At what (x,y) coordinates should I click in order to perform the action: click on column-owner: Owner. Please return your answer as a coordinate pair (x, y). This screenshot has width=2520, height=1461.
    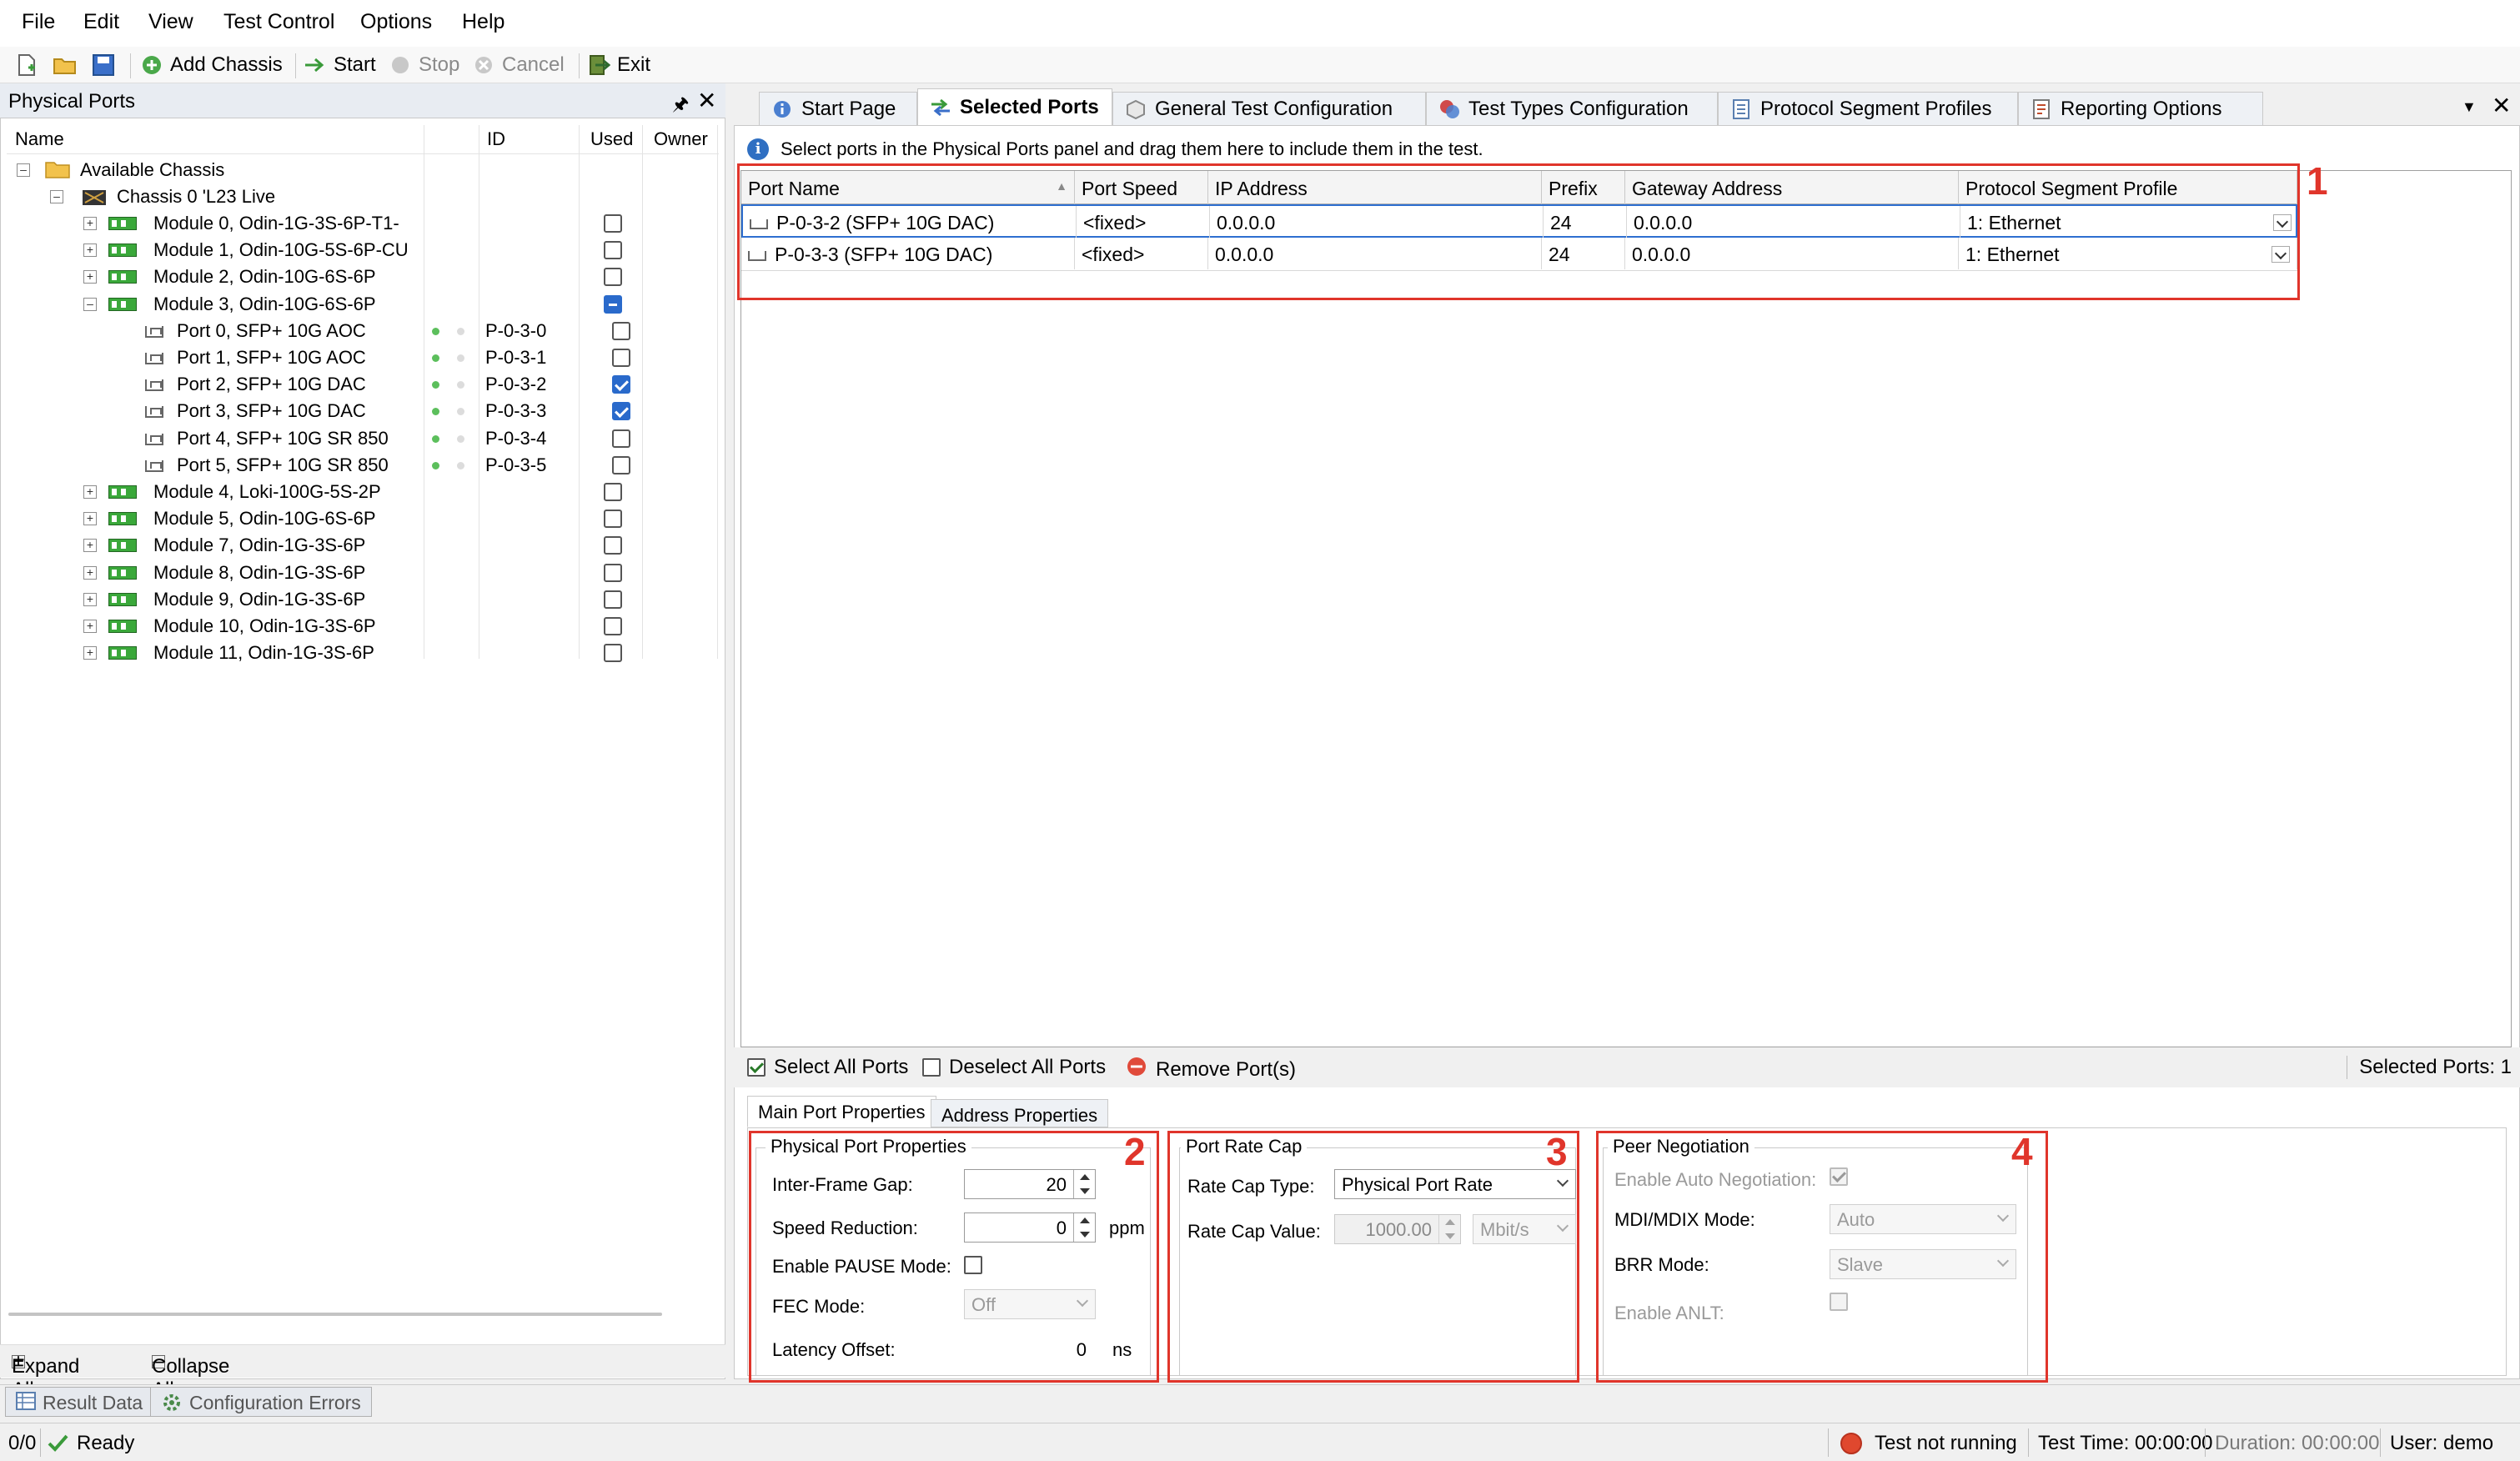
    Looking at the image, I should click on (681, 139).